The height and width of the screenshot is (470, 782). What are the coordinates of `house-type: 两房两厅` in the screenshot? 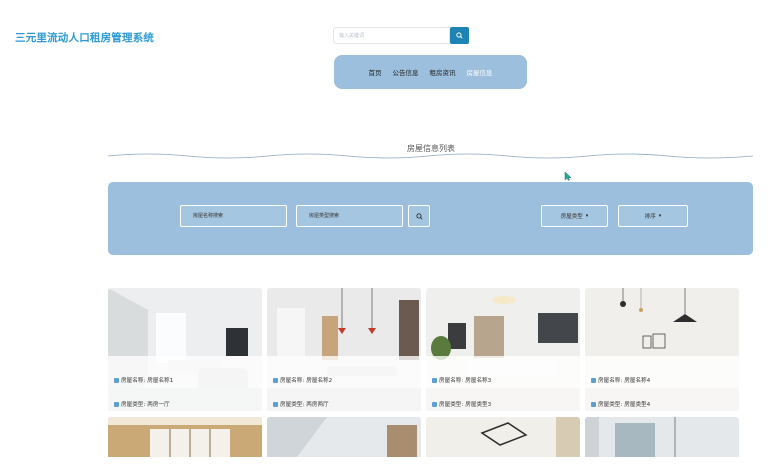 It's located at (317, 405).